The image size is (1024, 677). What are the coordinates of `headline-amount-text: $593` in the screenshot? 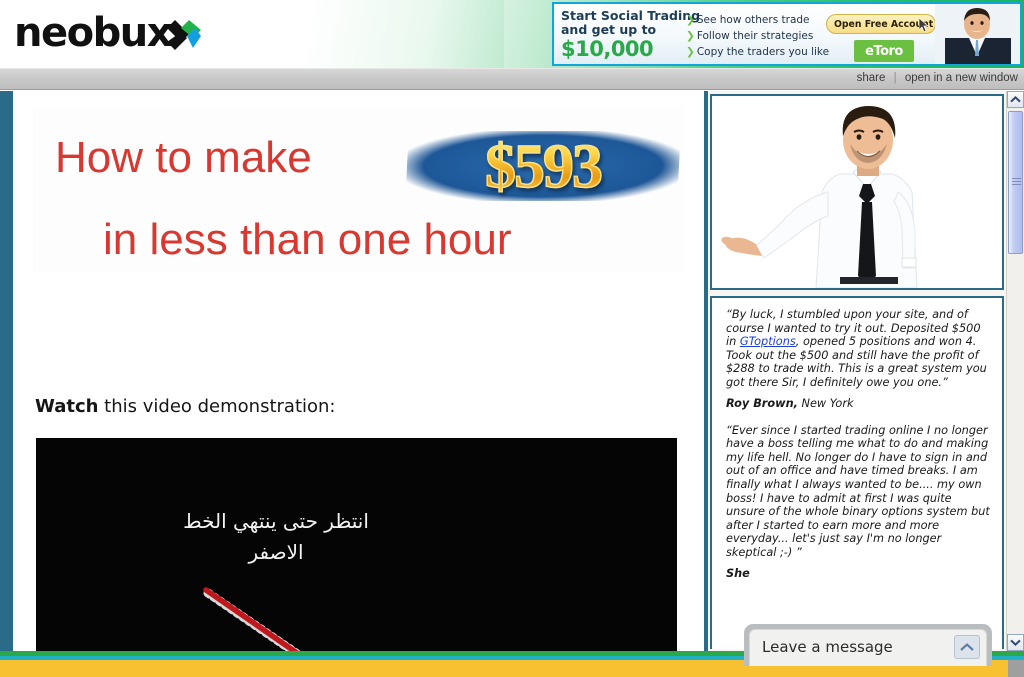 It's located at (543, 167).